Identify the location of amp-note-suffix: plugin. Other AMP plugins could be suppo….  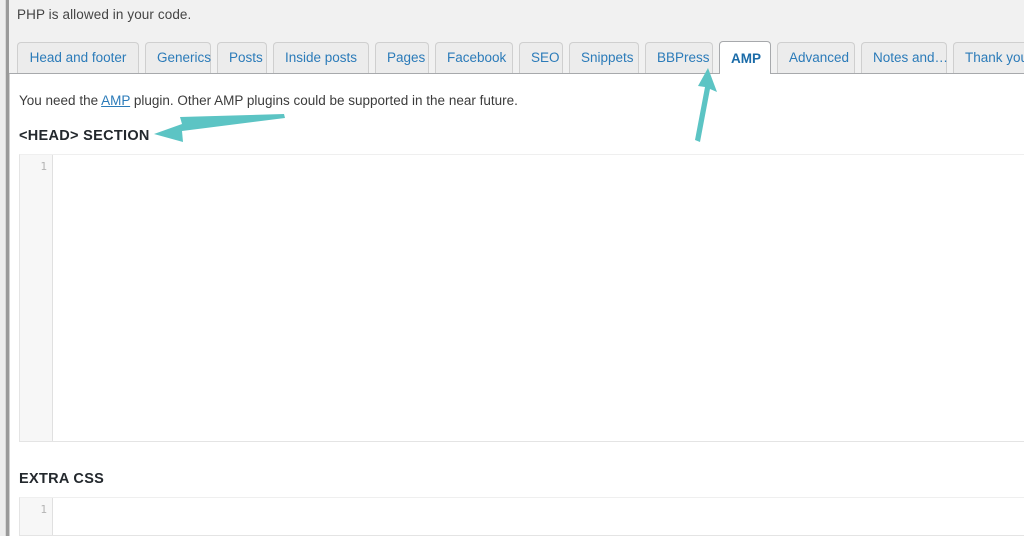
(324, 100).